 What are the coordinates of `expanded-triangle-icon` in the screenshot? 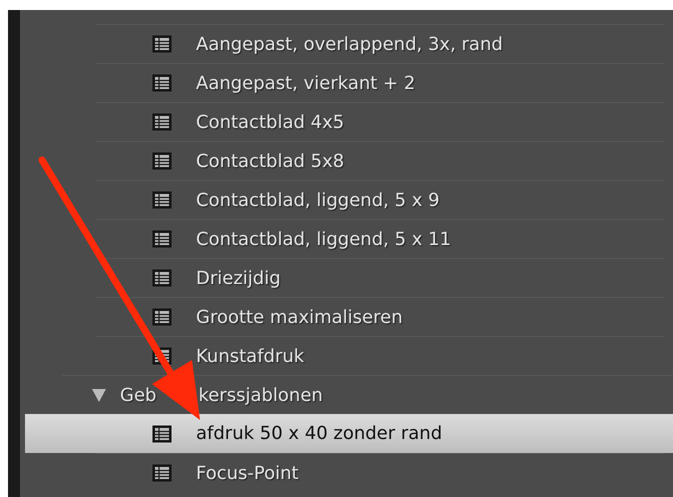 It's located at (99, 395).